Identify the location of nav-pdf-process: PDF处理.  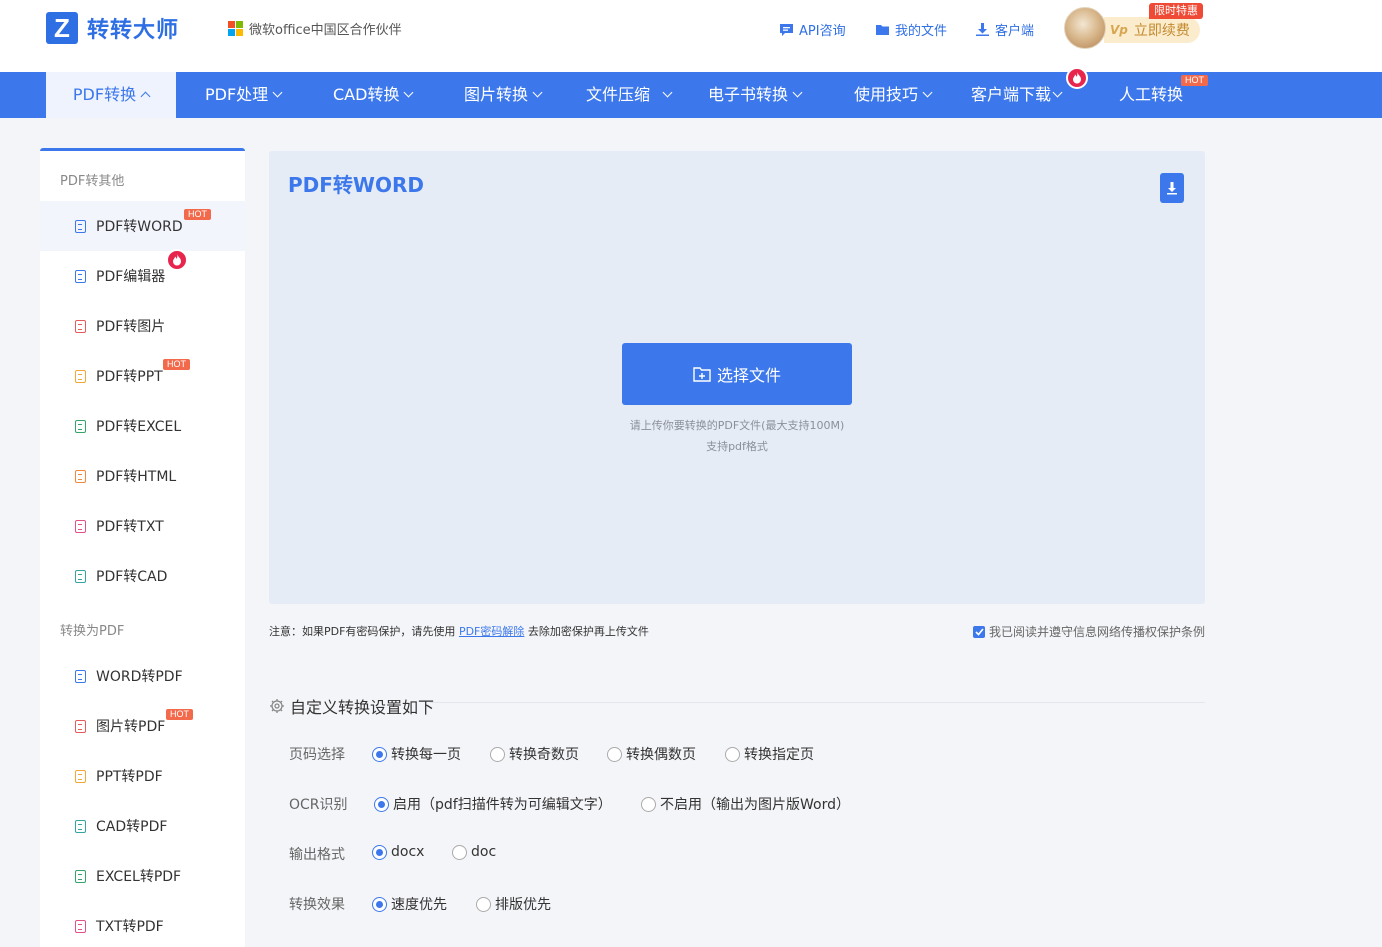
(244, 95).